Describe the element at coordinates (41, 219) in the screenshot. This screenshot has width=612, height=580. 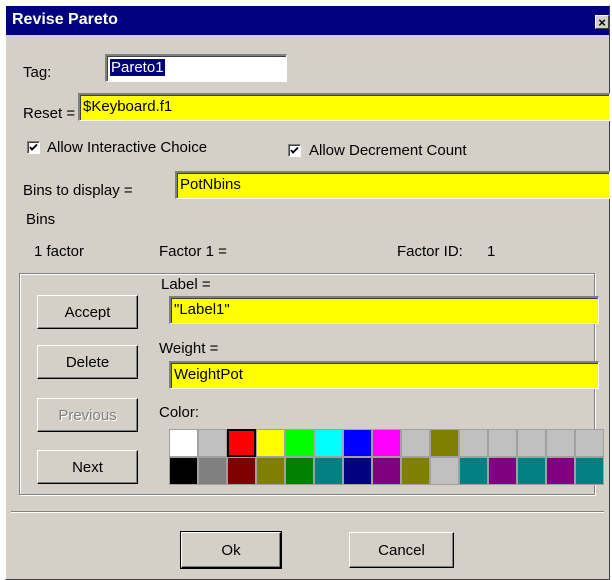
I see `bins-group-label: Bins` at that location.